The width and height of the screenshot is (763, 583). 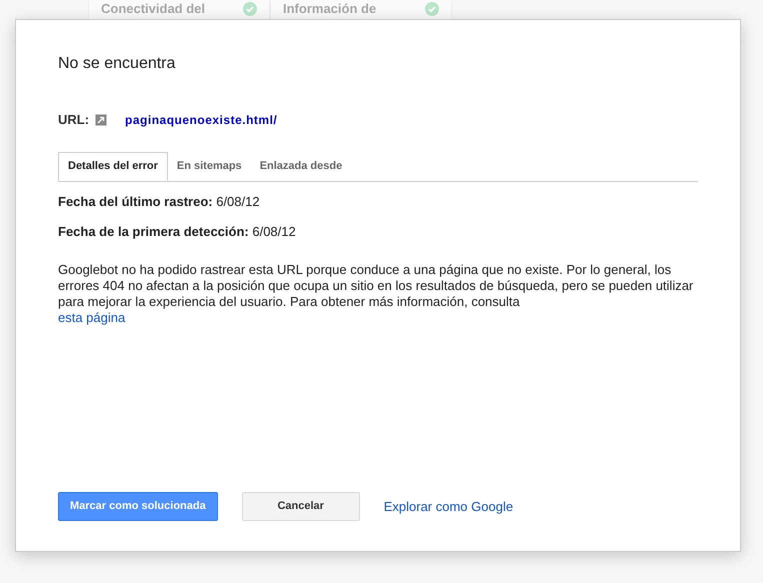 I want to click on tab: Enlazada desde, so click(x=301, y=166).